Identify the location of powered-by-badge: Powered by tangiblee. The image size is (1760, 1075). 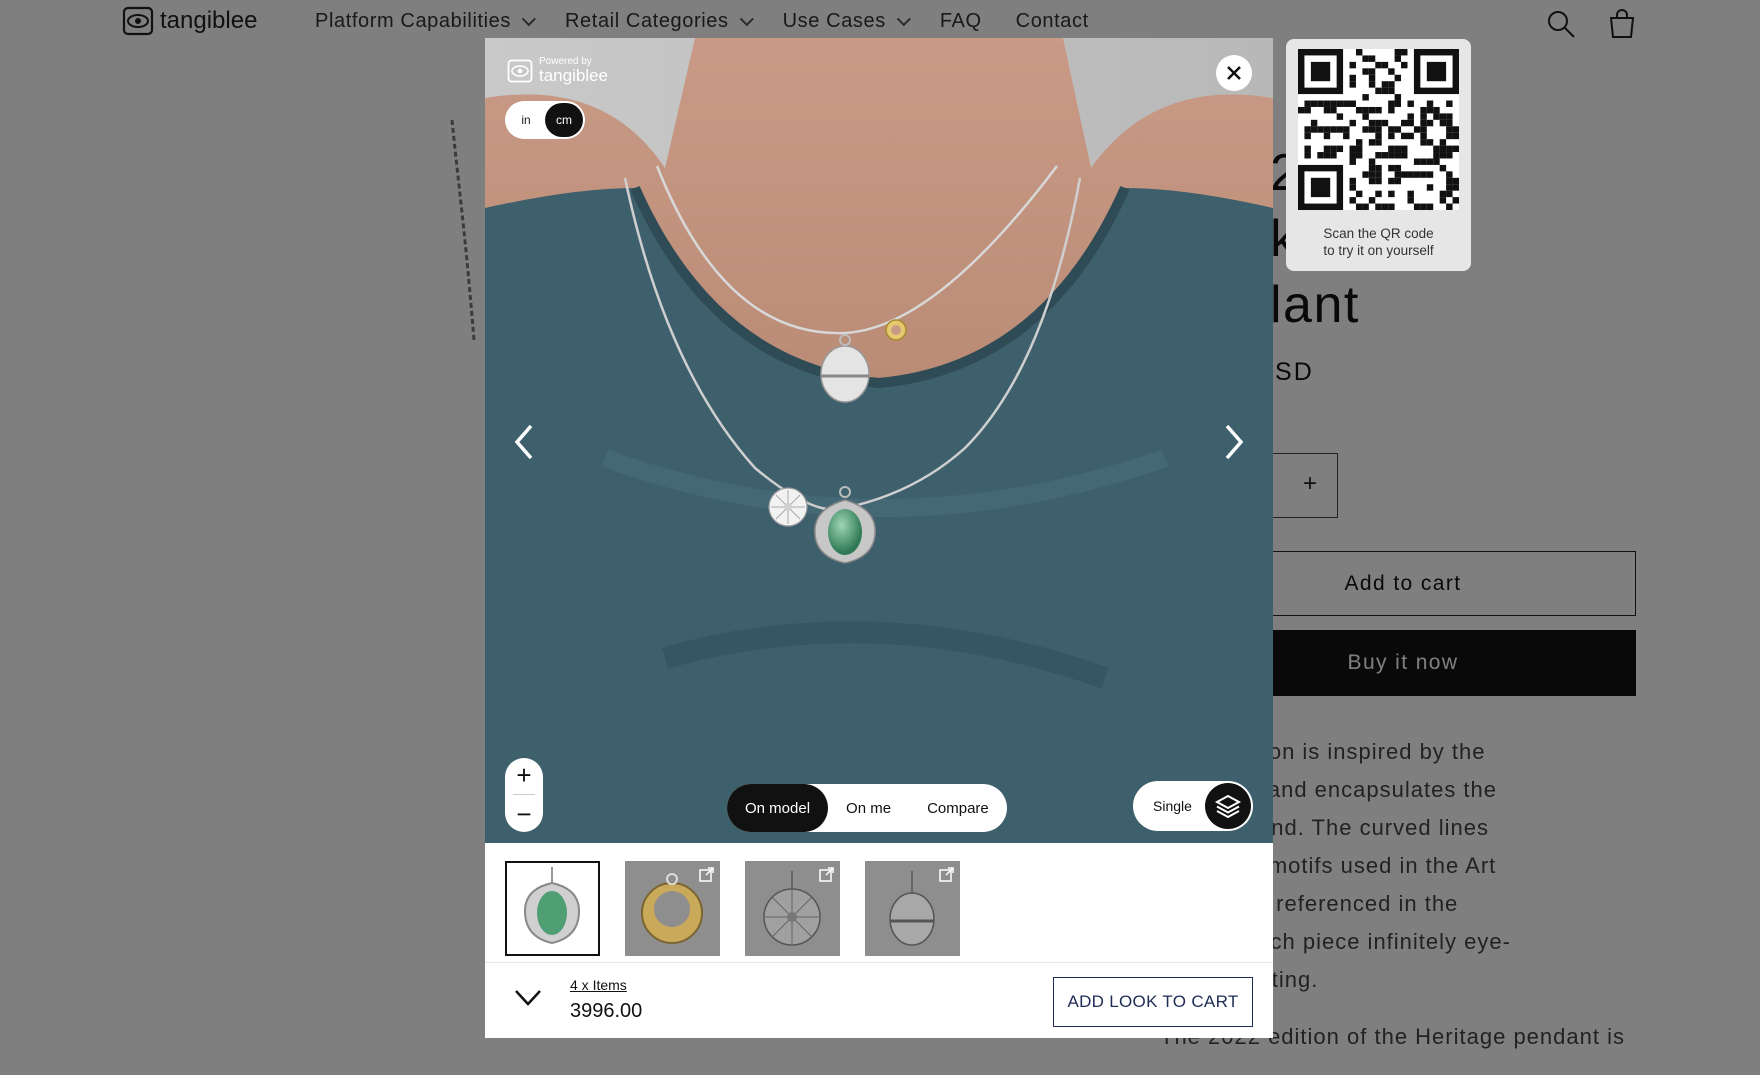
(557, 70).